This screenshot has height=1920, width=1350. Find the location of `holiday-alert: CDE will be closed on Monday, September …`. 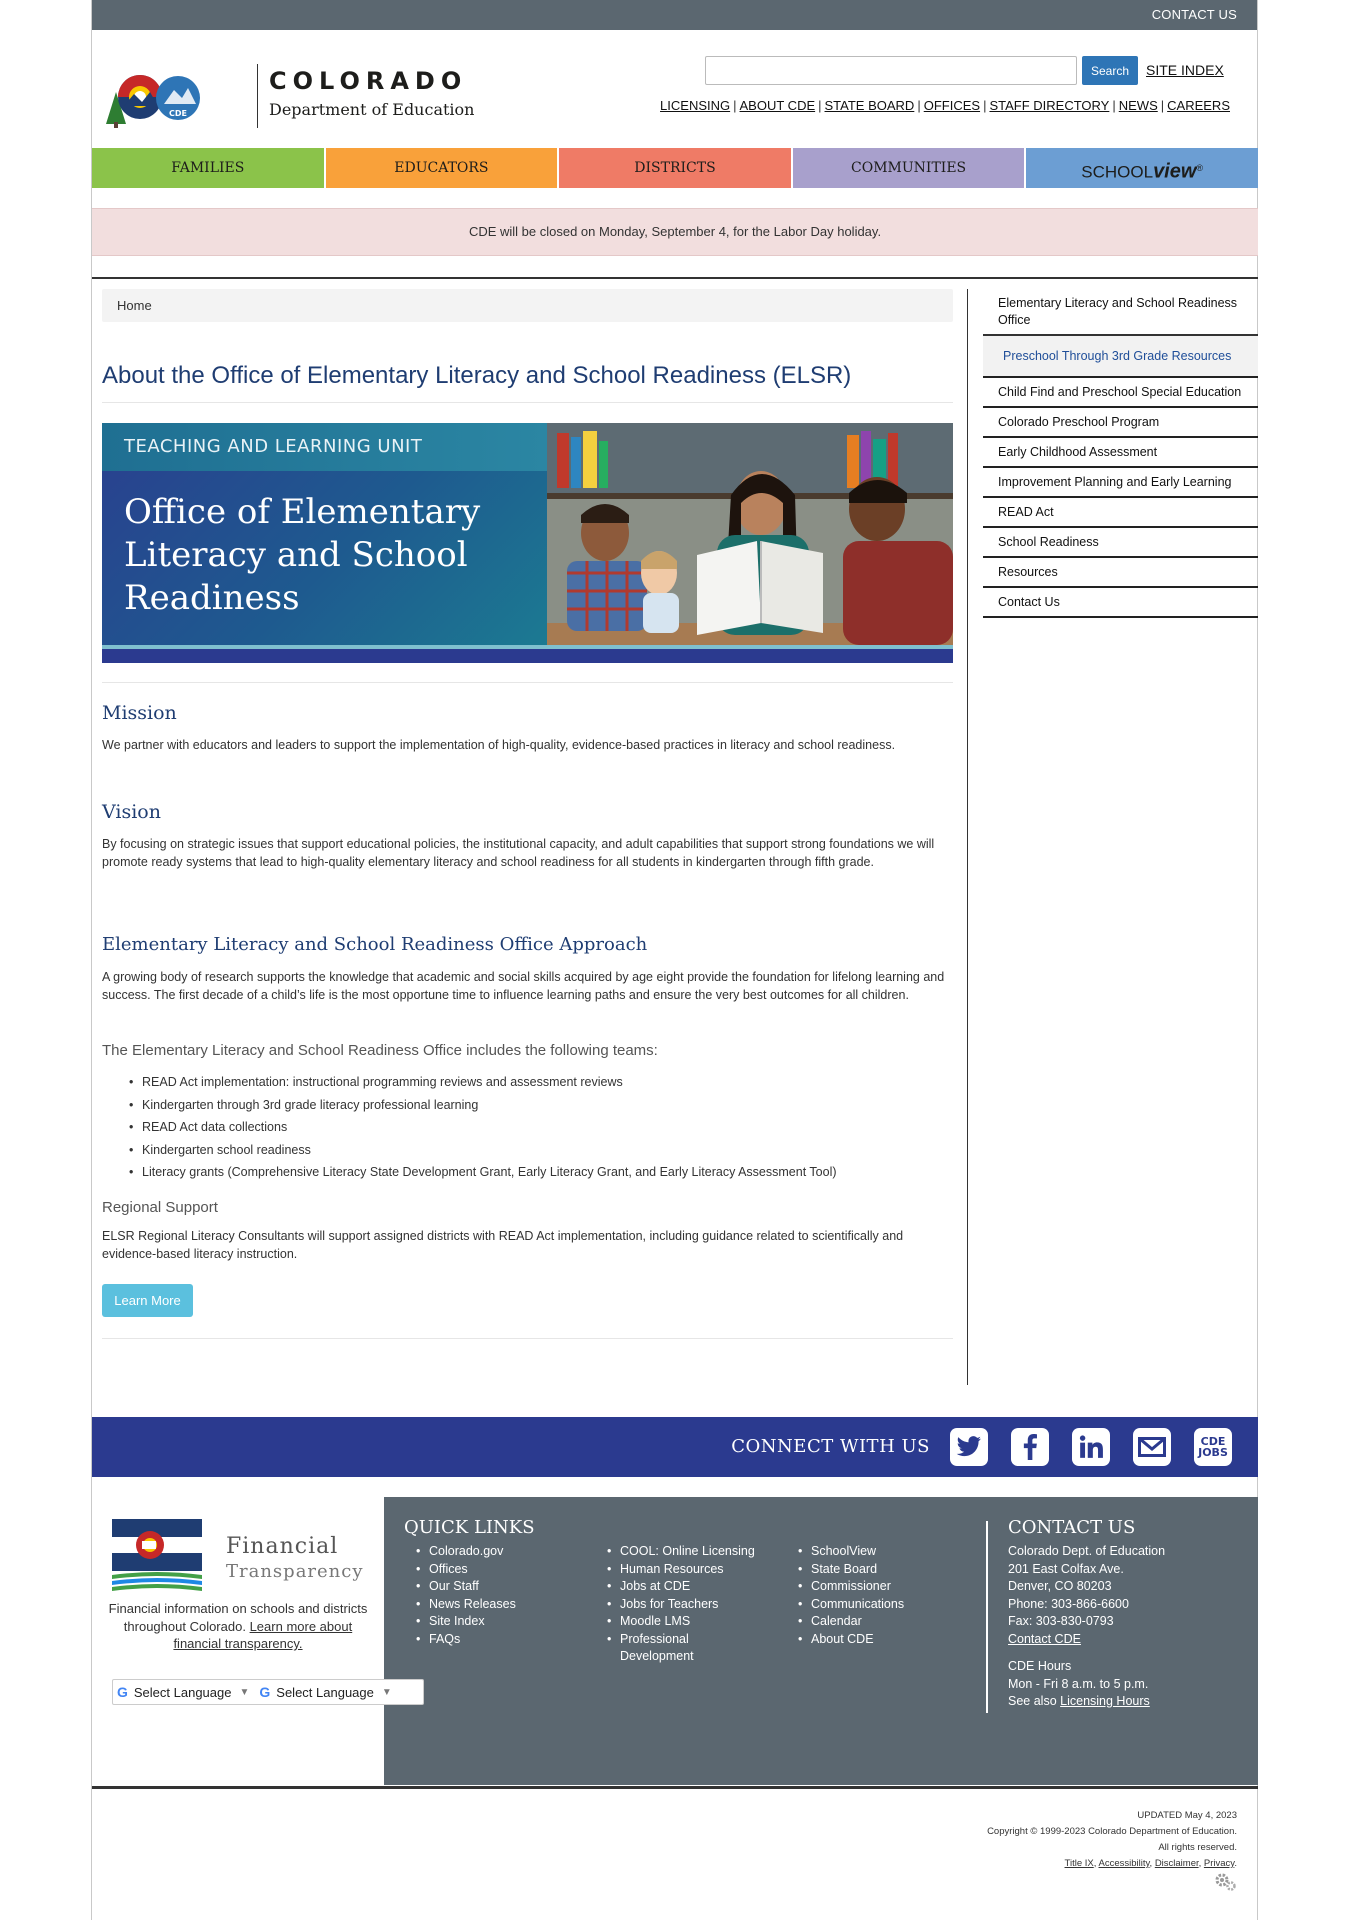

holiday-alert: CDE will be closed on Monday, September … is located at coordinates (675, 232).